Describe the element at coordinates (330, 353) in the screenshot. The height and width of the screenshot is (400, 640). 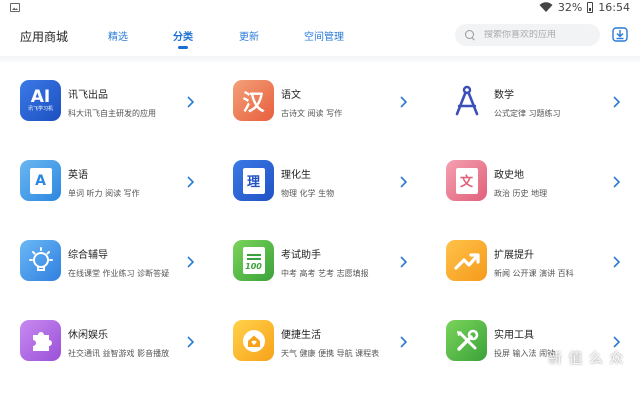
I see `category-desc: 天气 健康 便携 导航 课程表` at that location.